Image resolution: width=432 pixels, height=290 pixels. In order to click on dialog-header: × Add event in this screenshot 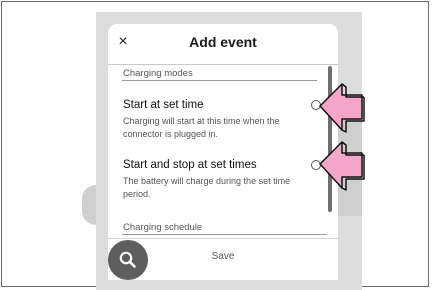, I will do `click(223, 44)`.